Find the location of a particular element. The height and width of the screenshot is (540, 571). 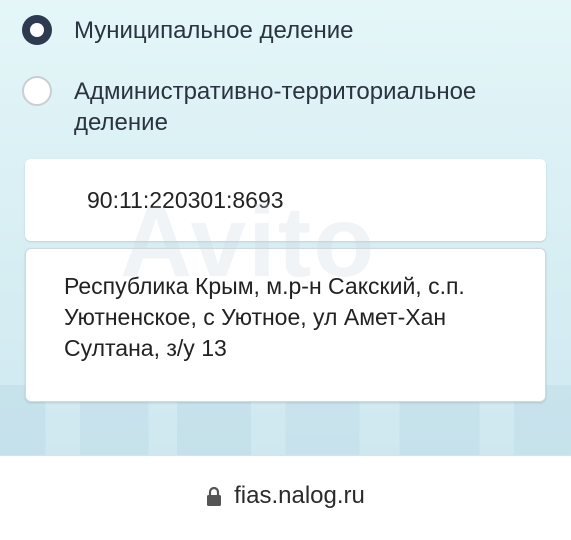

option-label: Муниципальное деление is located at coordinates (214, 30).